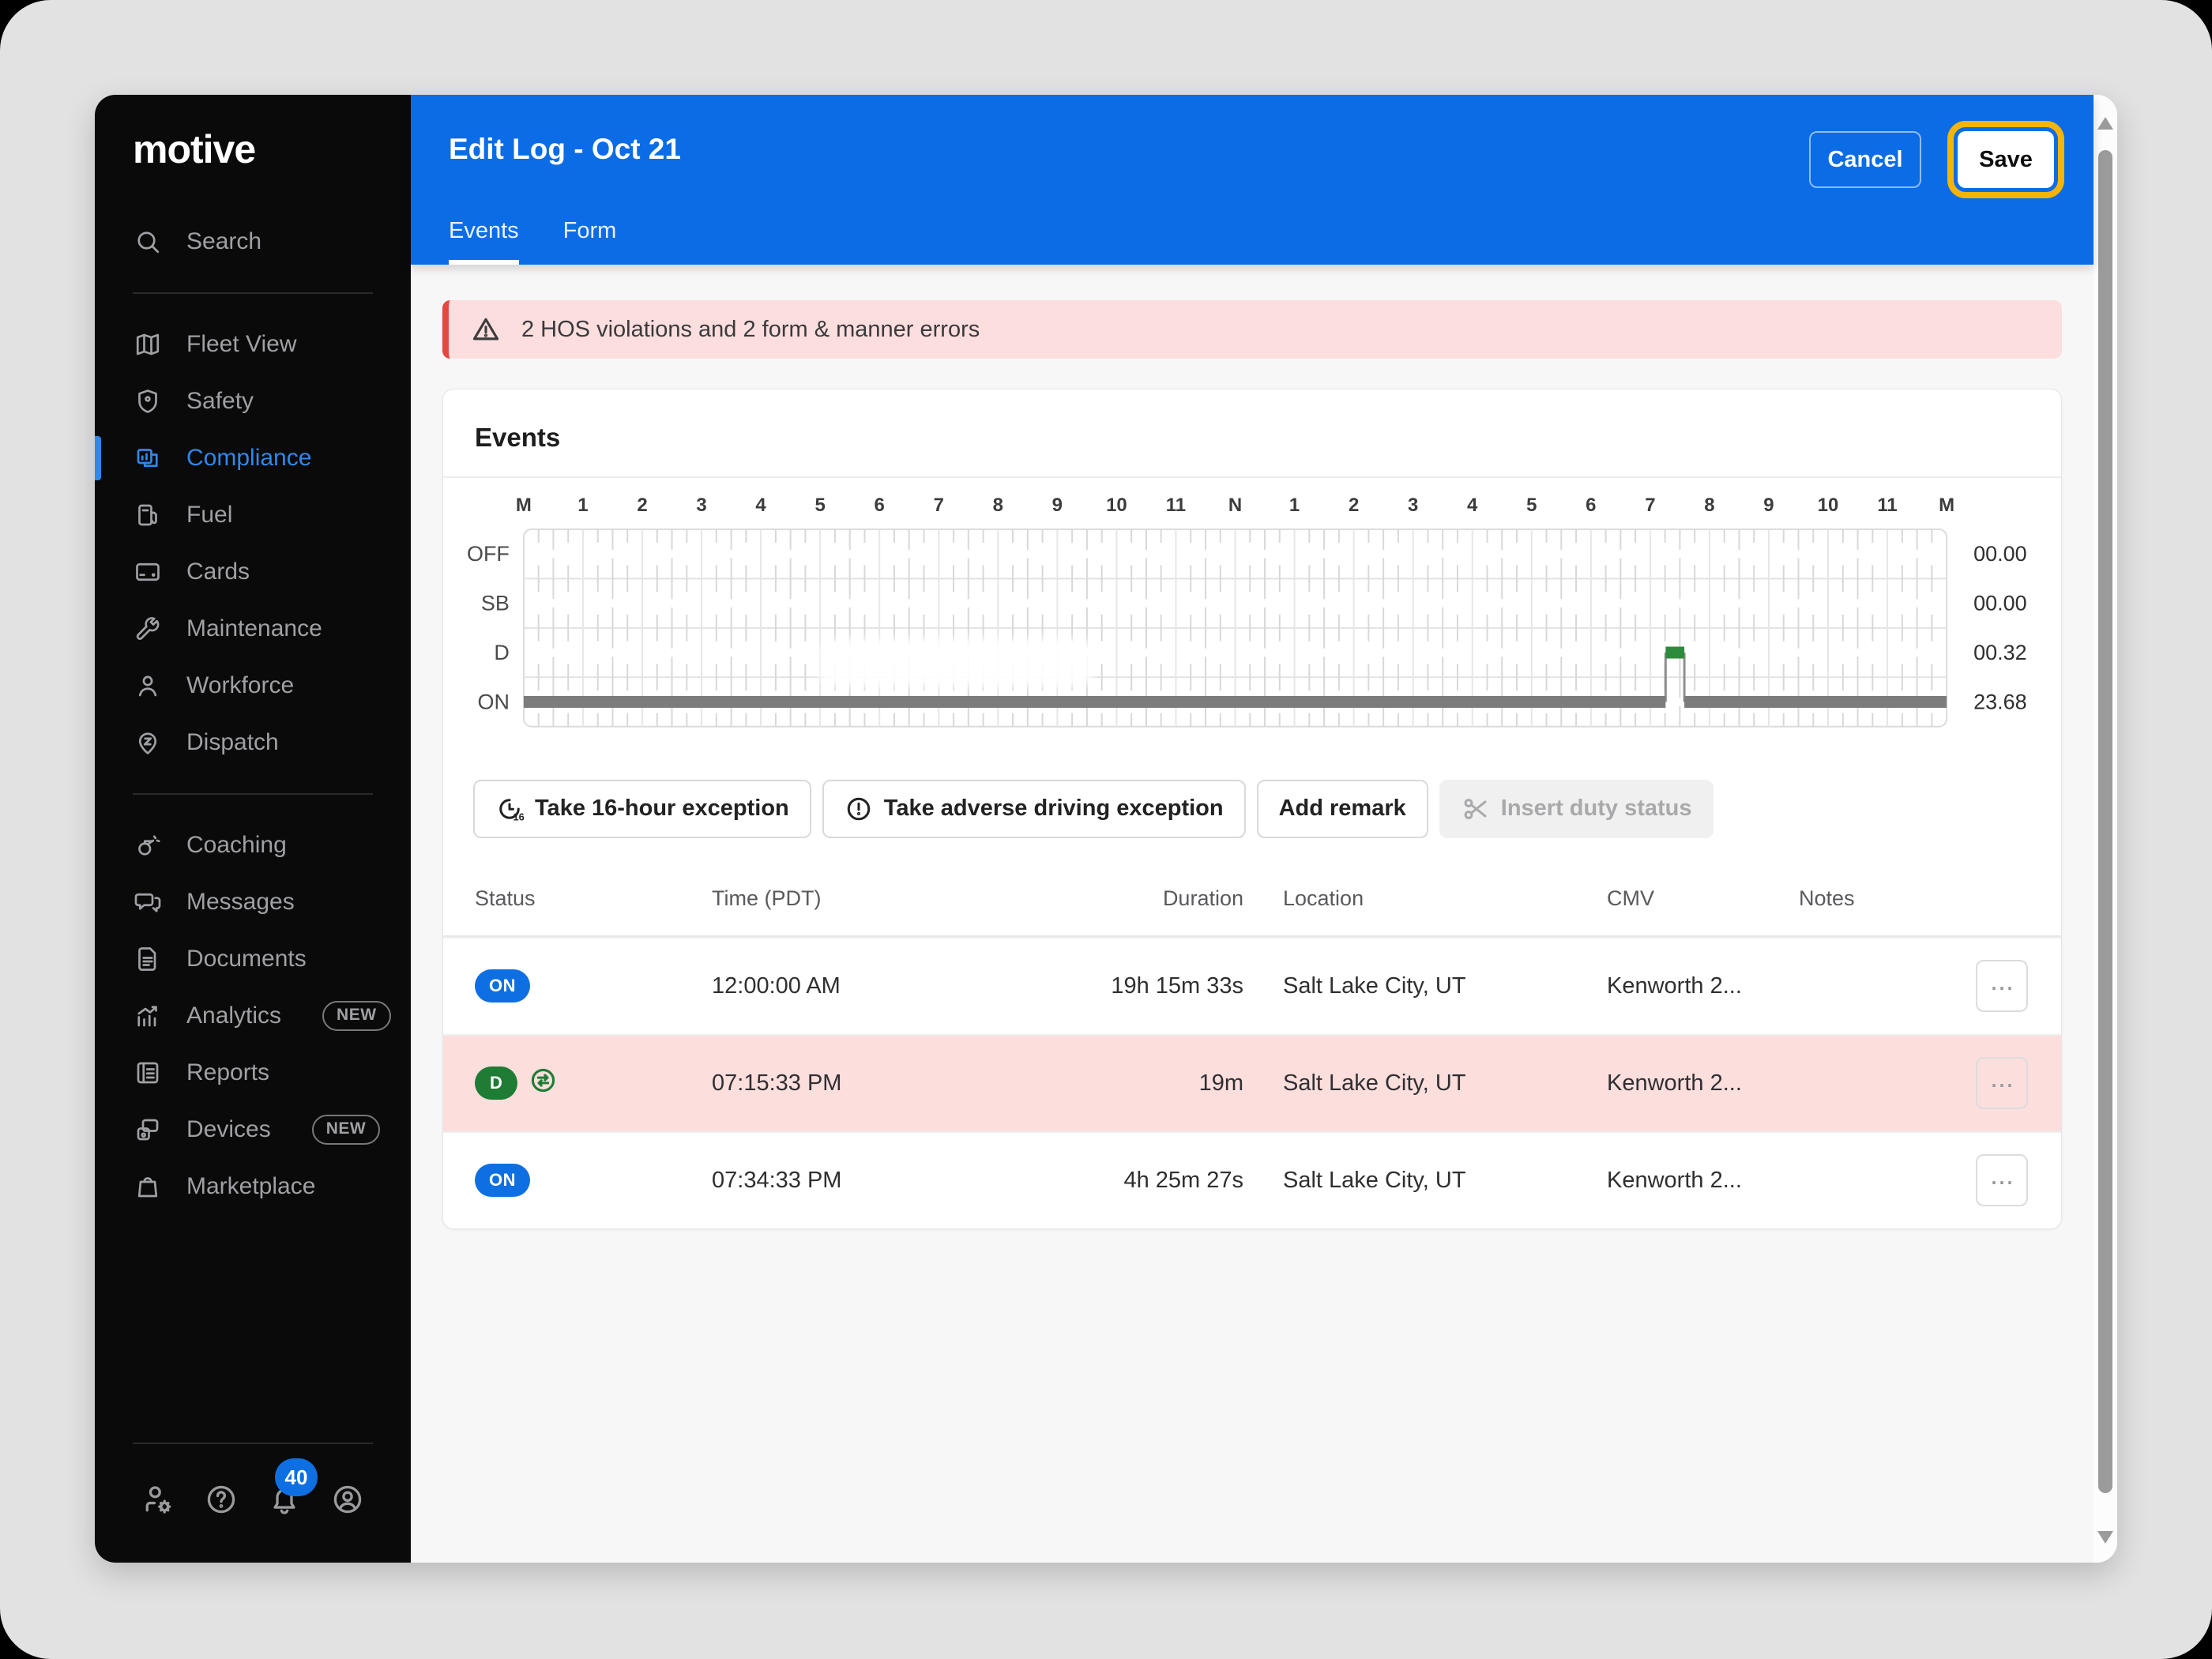  I want to click on sidebar-item-label: Messages, so click(241, 902).